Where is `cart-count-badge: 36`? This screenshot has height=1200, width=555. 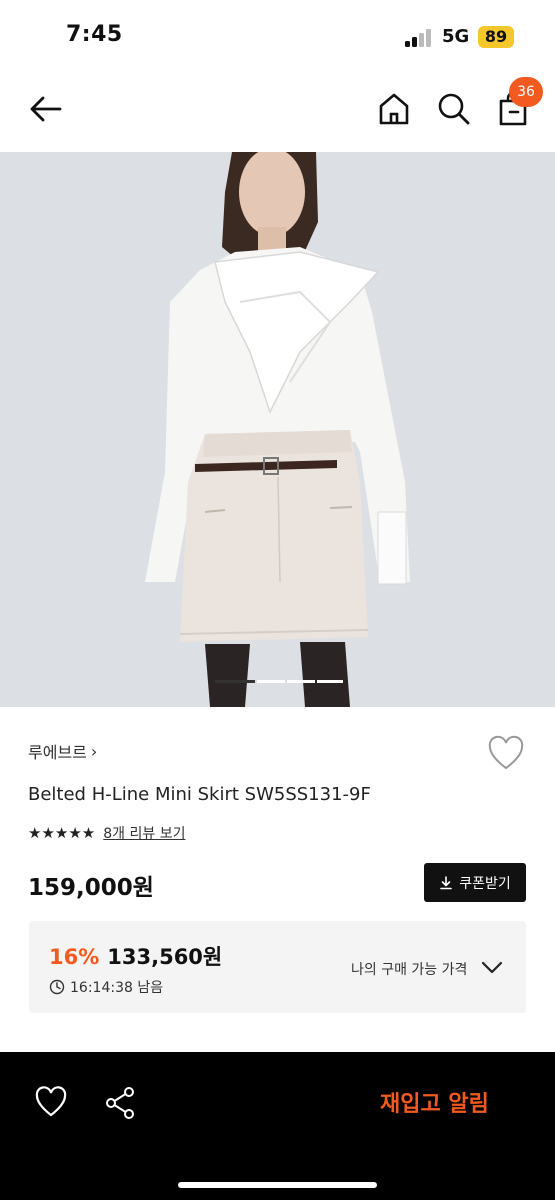 cart-count-badge: 36 is located at coordinates (526, 92).